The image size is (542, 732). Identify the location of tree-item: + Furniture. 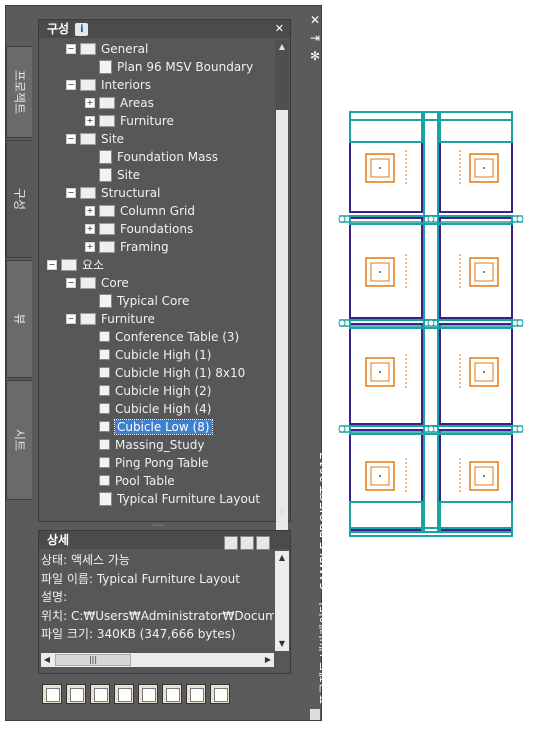
(129, 121).